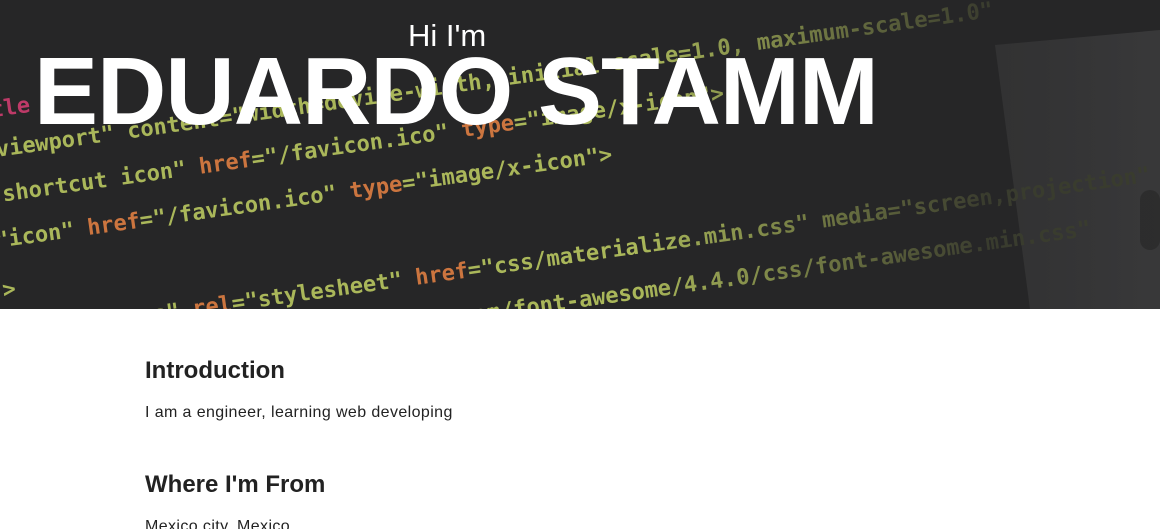  Describe the element at coordinates (235, 484) in the screenshot. I see `where-from-heading: Where I'm From` at that location.